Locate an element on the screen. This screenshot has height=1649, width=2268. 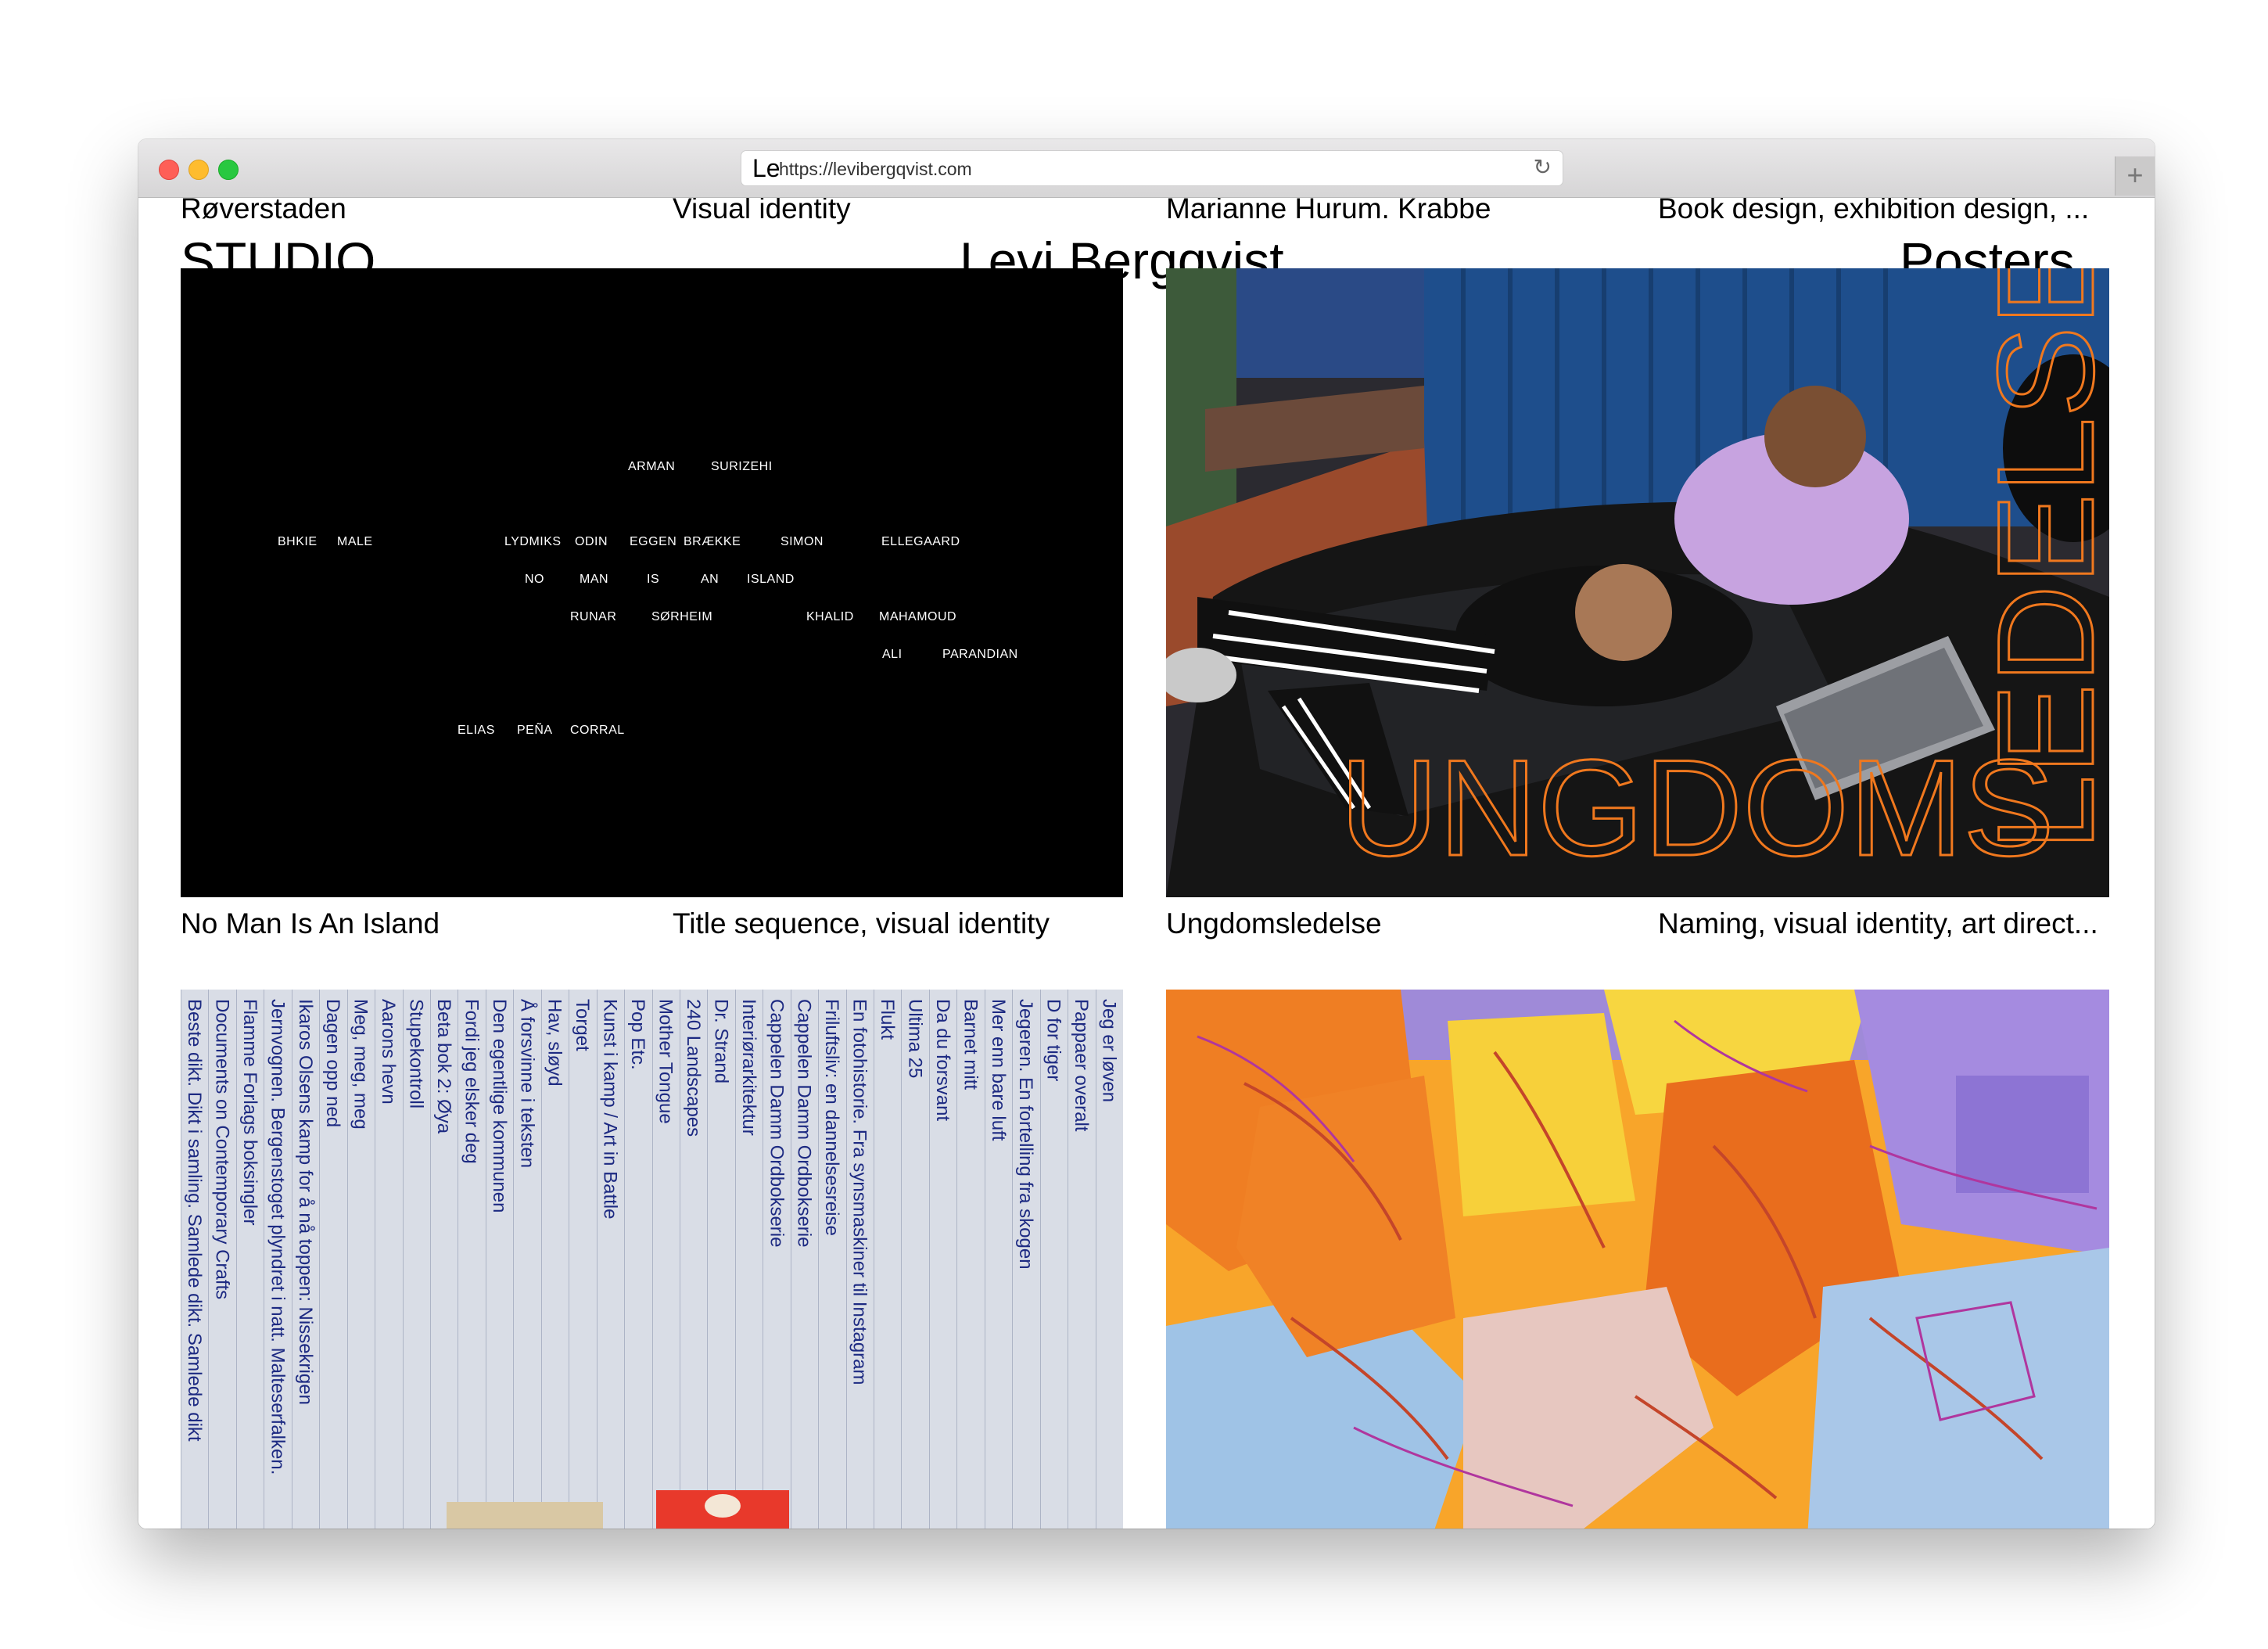
book-spine: Dr. Strand is located at coordinates (721, 1259).